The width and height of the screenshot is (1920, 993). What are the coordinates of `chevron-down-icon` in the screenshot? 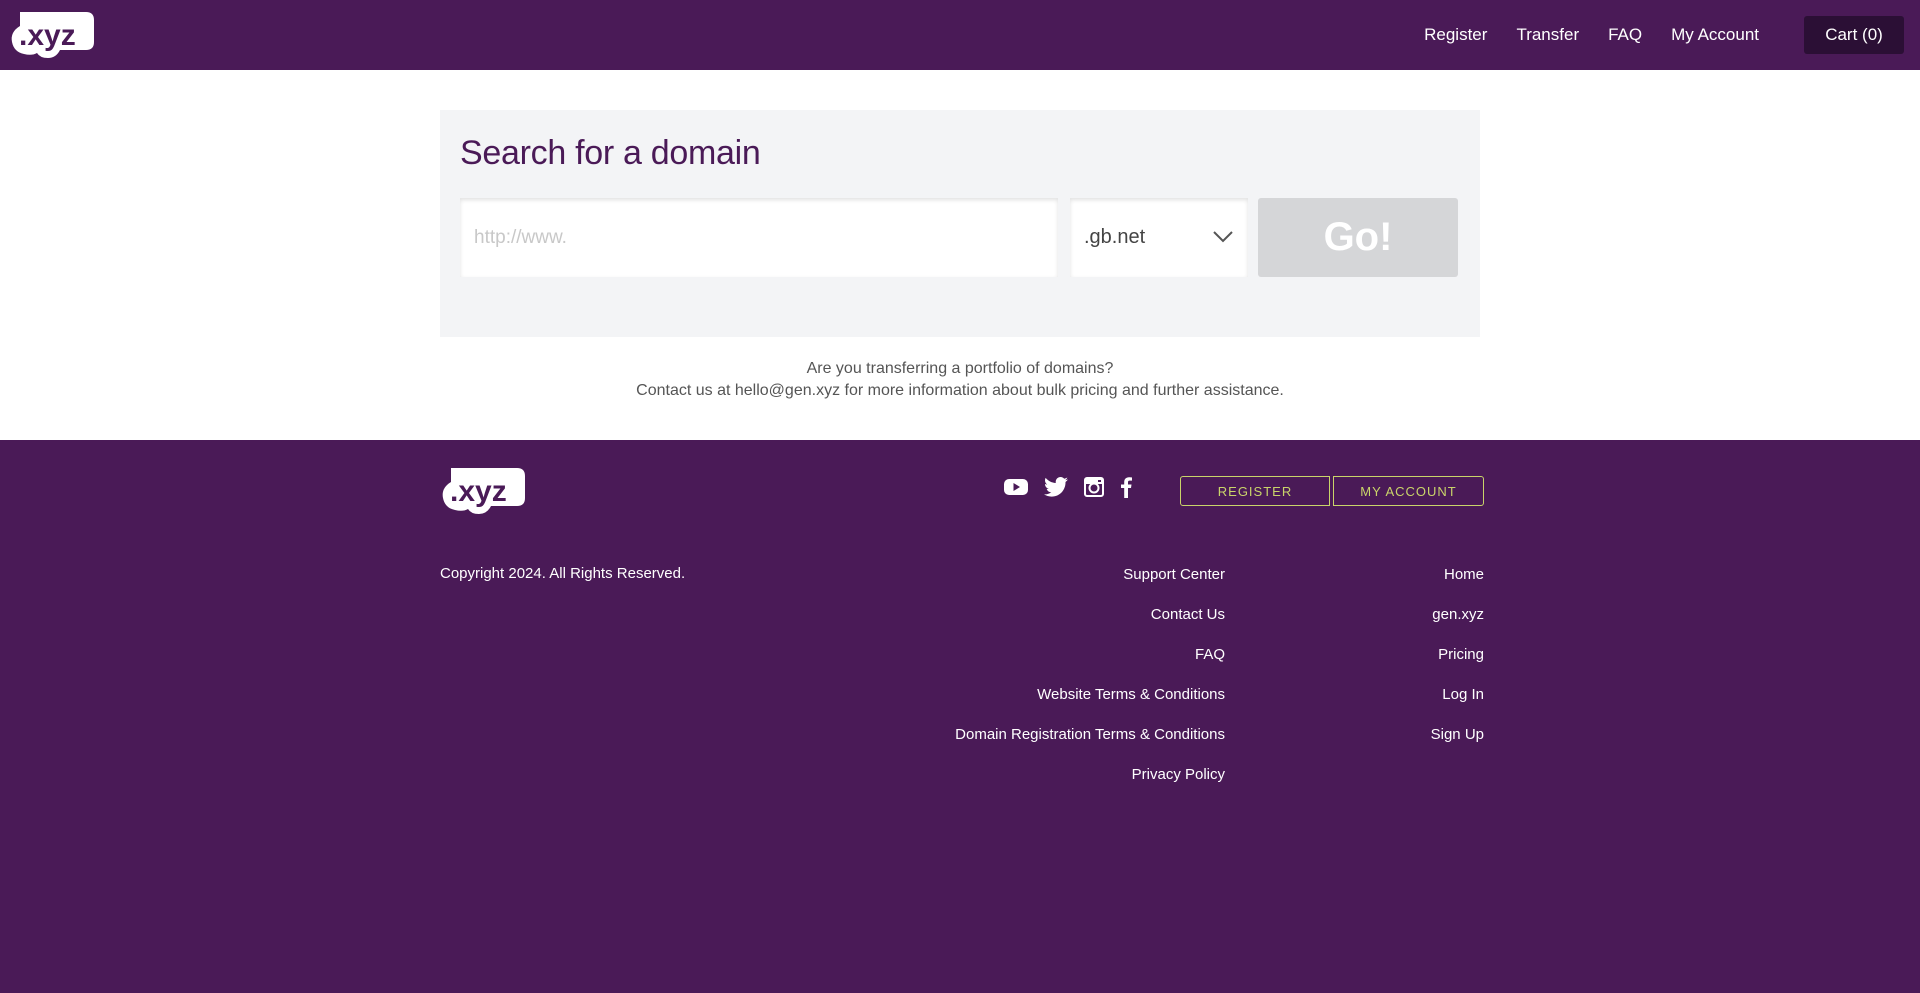 It's located at (1223, 239).